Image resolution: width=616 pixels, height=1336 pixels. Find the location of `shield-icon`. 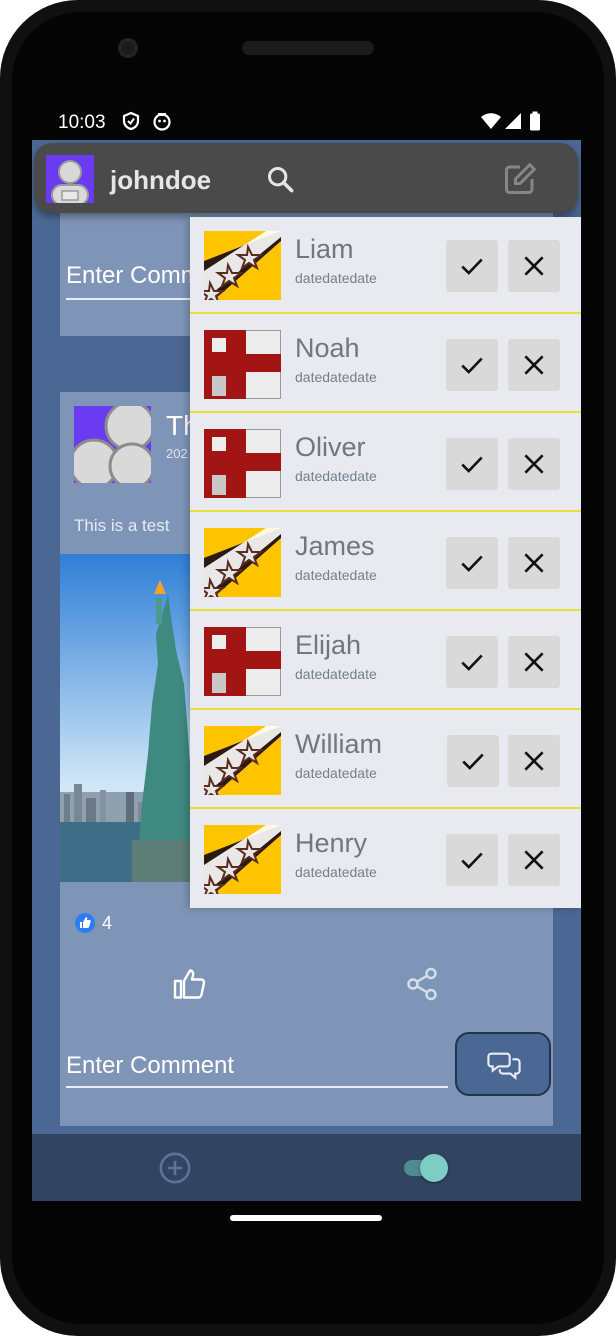

shield-icon is located at coordinates (131, 121).